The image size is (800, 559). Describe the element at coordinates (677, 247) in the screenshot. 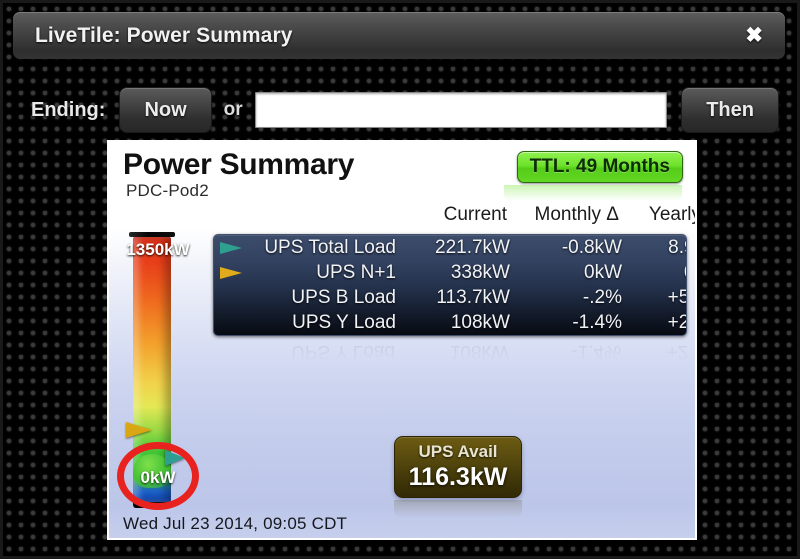

I see `cell-yearly: 8.9kW` at that location.